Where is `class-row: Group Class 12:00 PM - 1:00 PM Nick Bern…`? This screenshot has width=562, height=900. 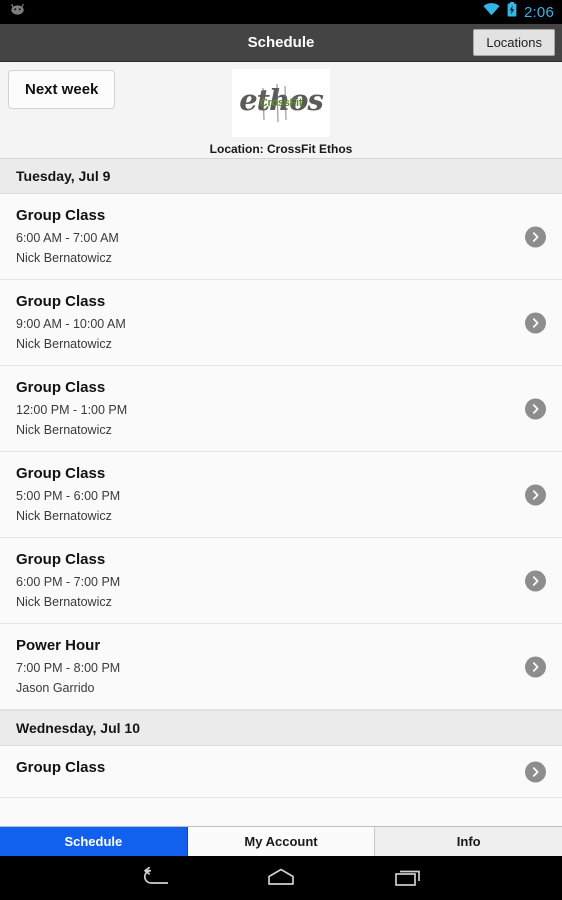 class-row: Group Class 12:00 PM - 1:00 PM Nick Bern… is located at coordinates (281, 409).